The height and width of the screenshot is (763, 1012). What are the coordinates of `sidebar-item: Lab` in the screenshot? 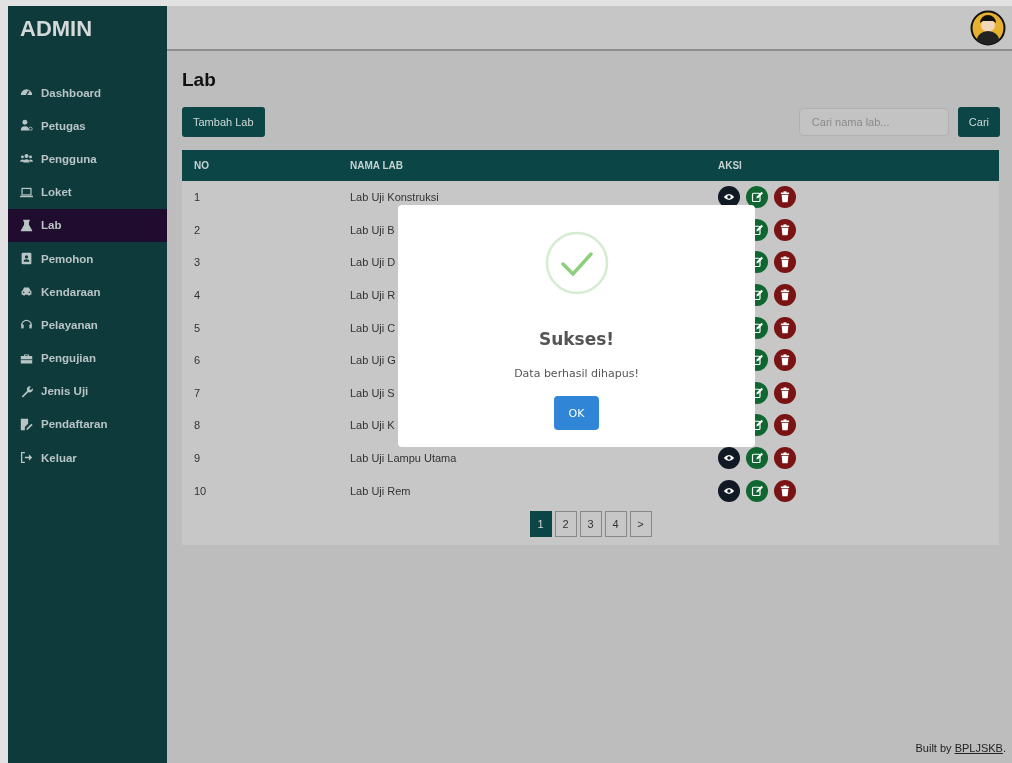 It's located at (87, 225).